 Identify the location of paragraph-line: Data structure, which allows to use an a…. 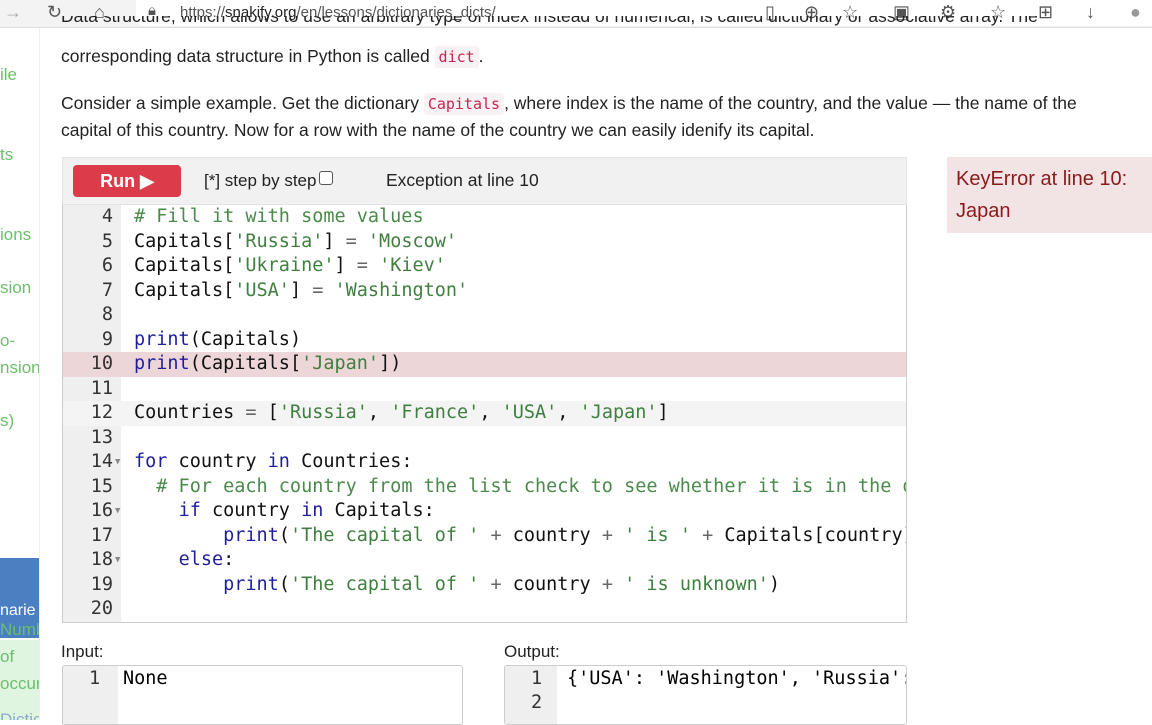
(549, 23).